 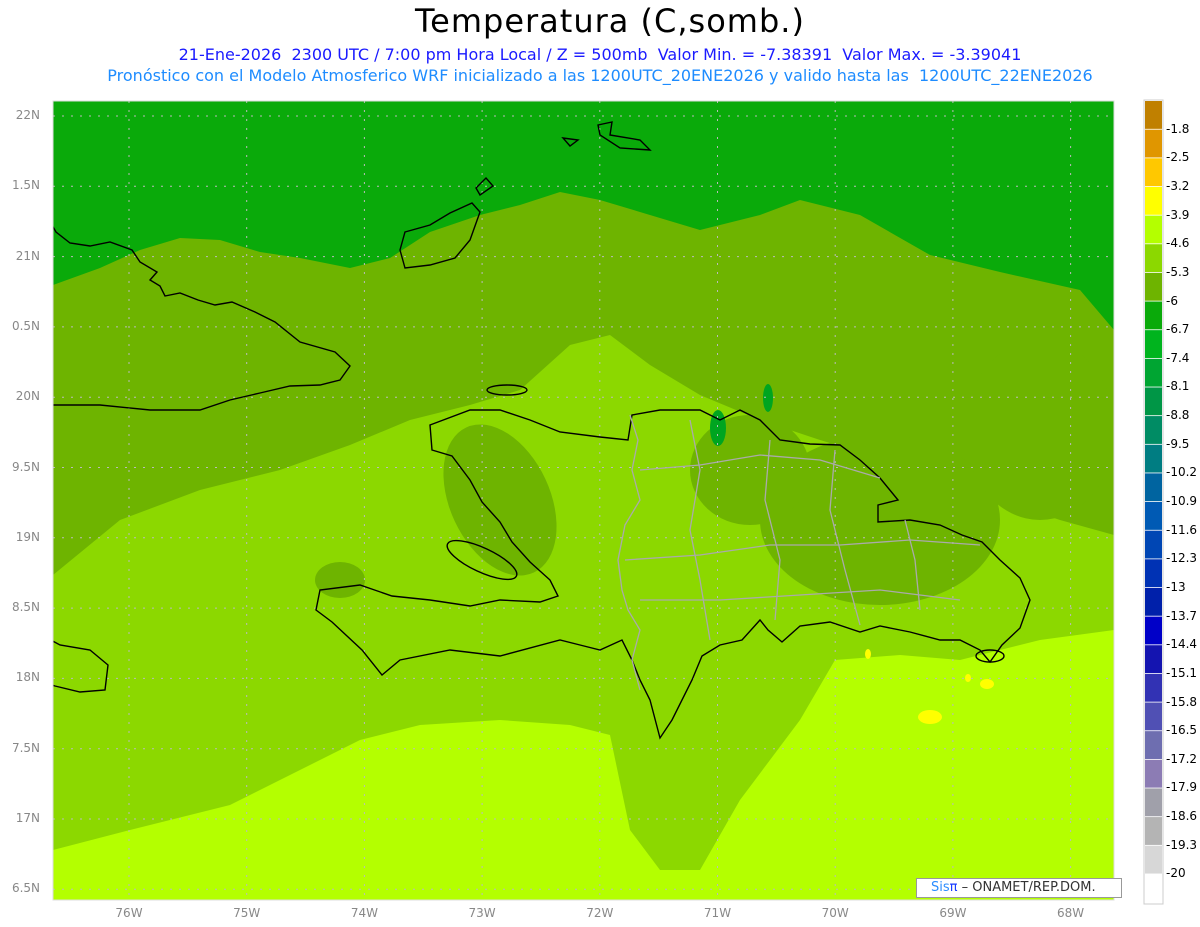 What do you see at coordinates (835, 913) in the screenshot?
I see `lon-label: 70W` at bounding box center [835, 913].